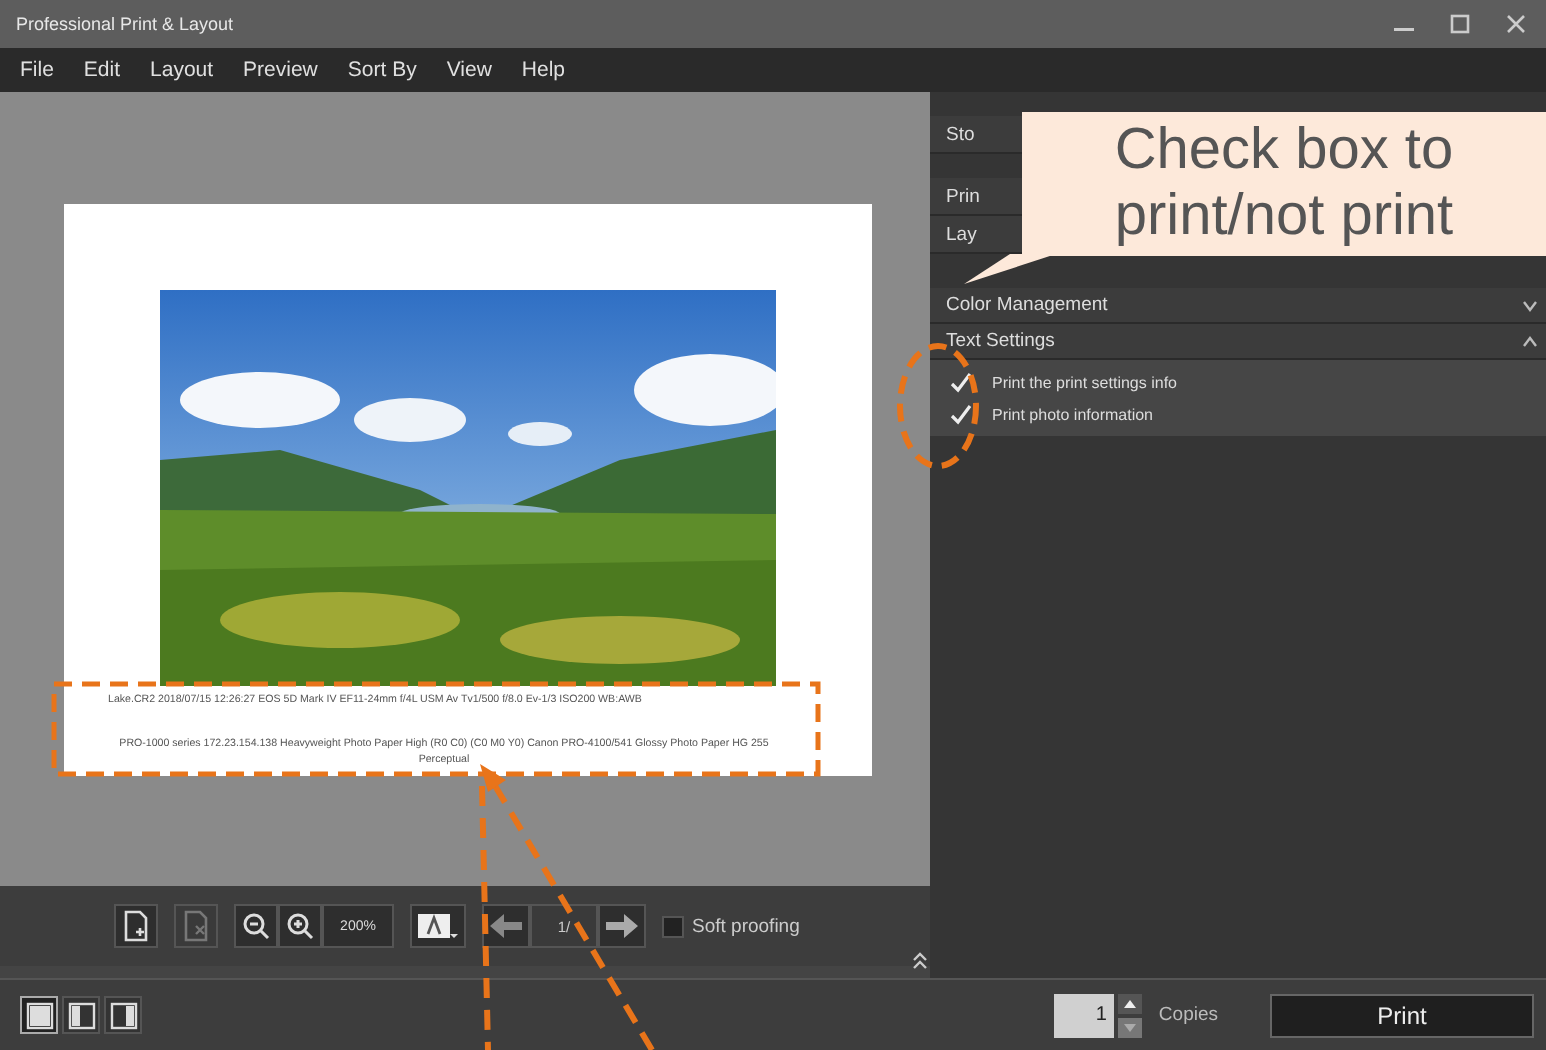 Image resolution: width=1546 pixels, height=1050 pixels. I want to click on soft-proofing-label: Soft proofing, so click(746, 926).